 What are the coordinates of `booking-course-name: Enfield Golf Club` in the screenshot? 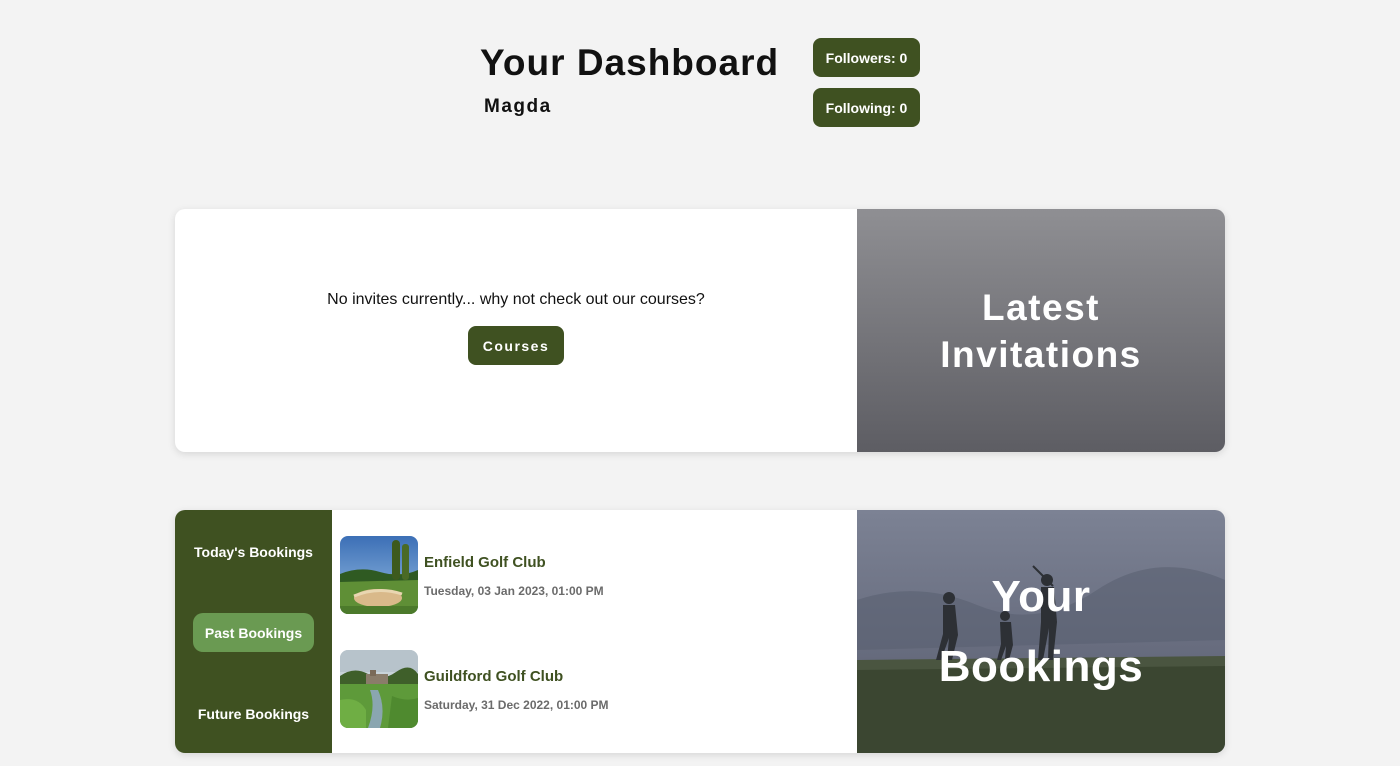 It's located at (485, 562).